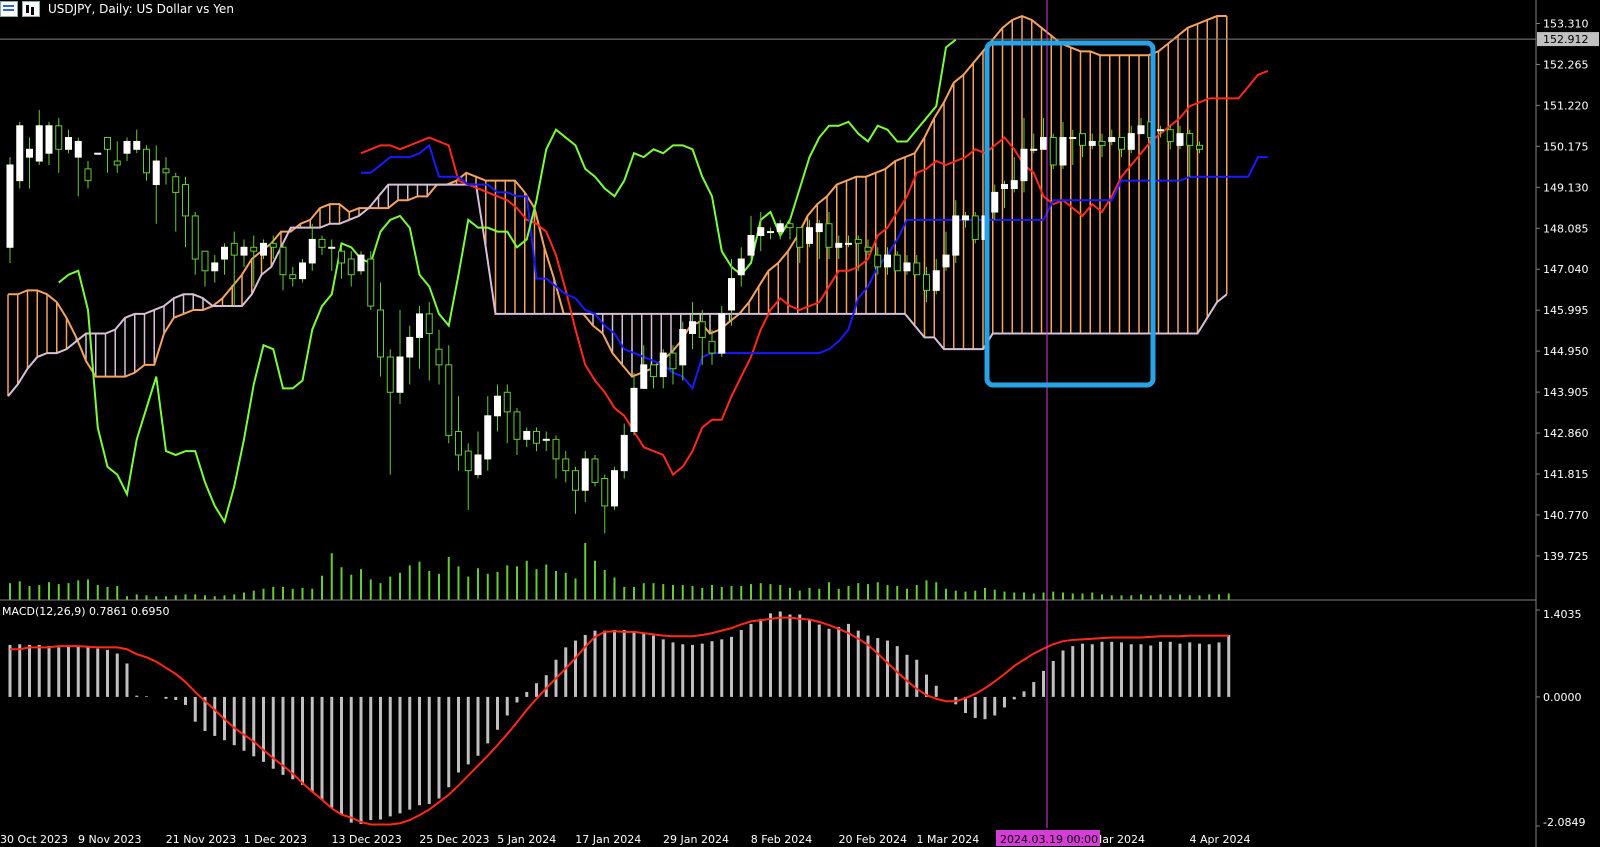 The height and width of the screenshot is (847, 1600). Describe the element at coordinates (526, 839) in the screenshot. I see `time-tick-label: 5 Jan 2024` at that location.